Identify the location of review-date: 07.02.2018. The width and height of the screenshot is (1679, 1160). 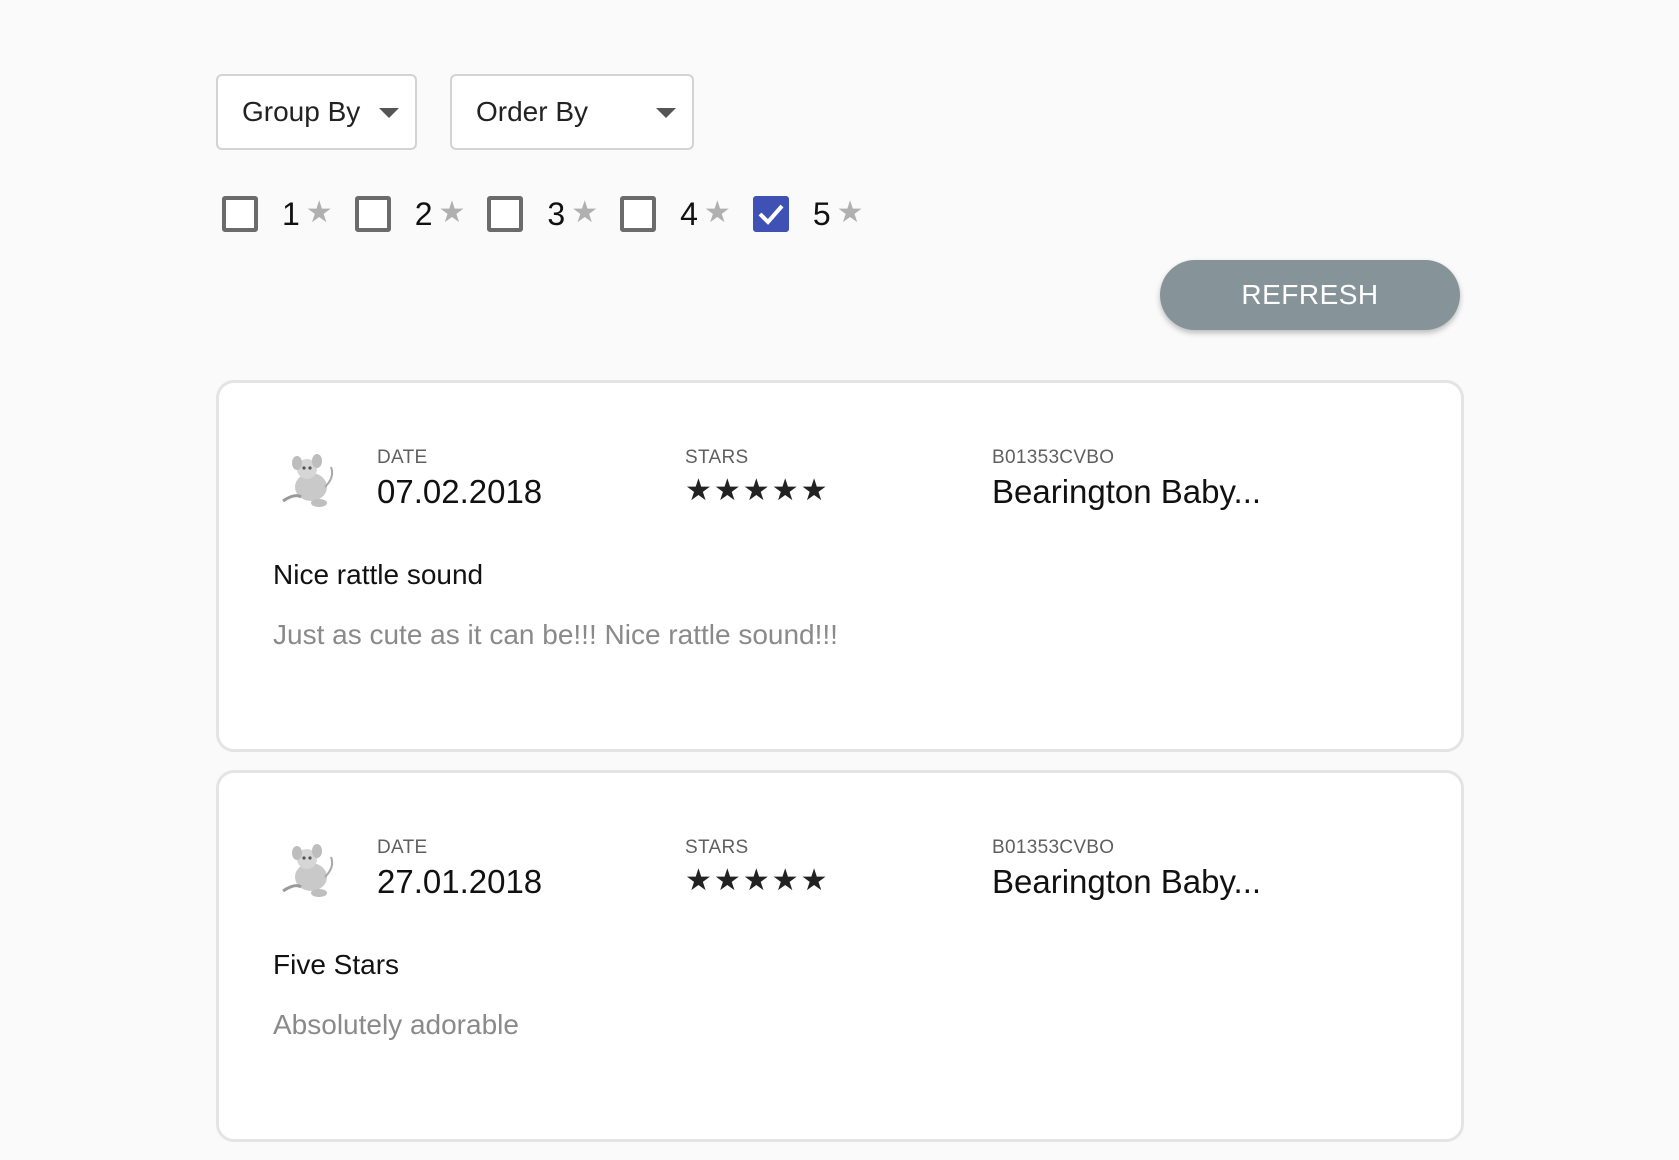
(460, 491).